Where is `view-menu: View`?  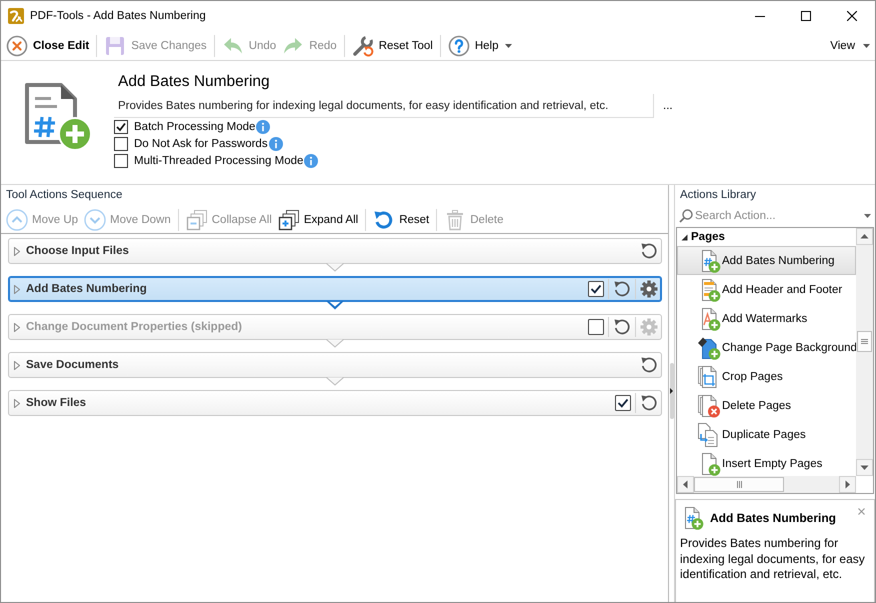
view-menu: View is located at coordinates (850, 45).